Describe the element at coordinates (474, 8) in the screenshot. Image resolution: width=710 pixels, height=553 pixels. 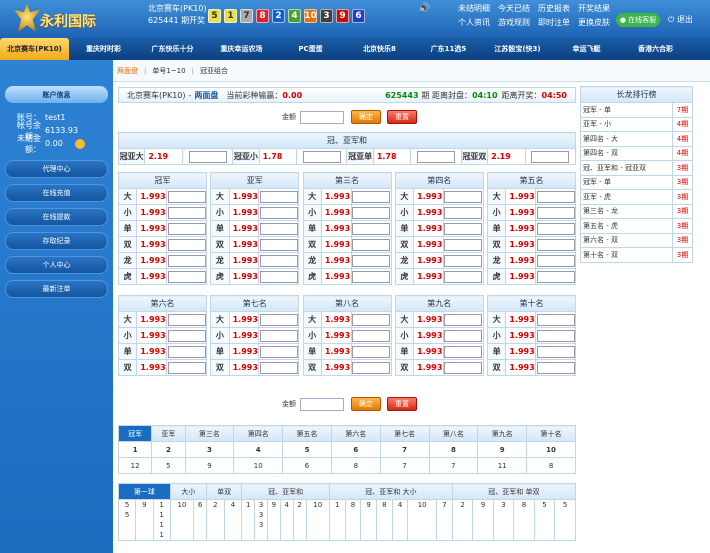
I see `top-link: 未结明细` at that location.